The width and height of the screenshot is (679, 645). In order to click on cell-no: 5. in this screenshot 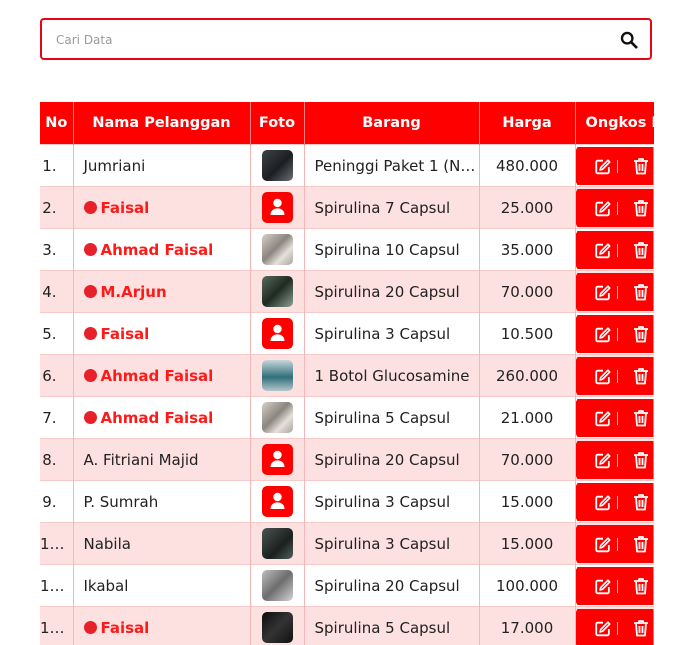, I will do `click(57, 333)`.